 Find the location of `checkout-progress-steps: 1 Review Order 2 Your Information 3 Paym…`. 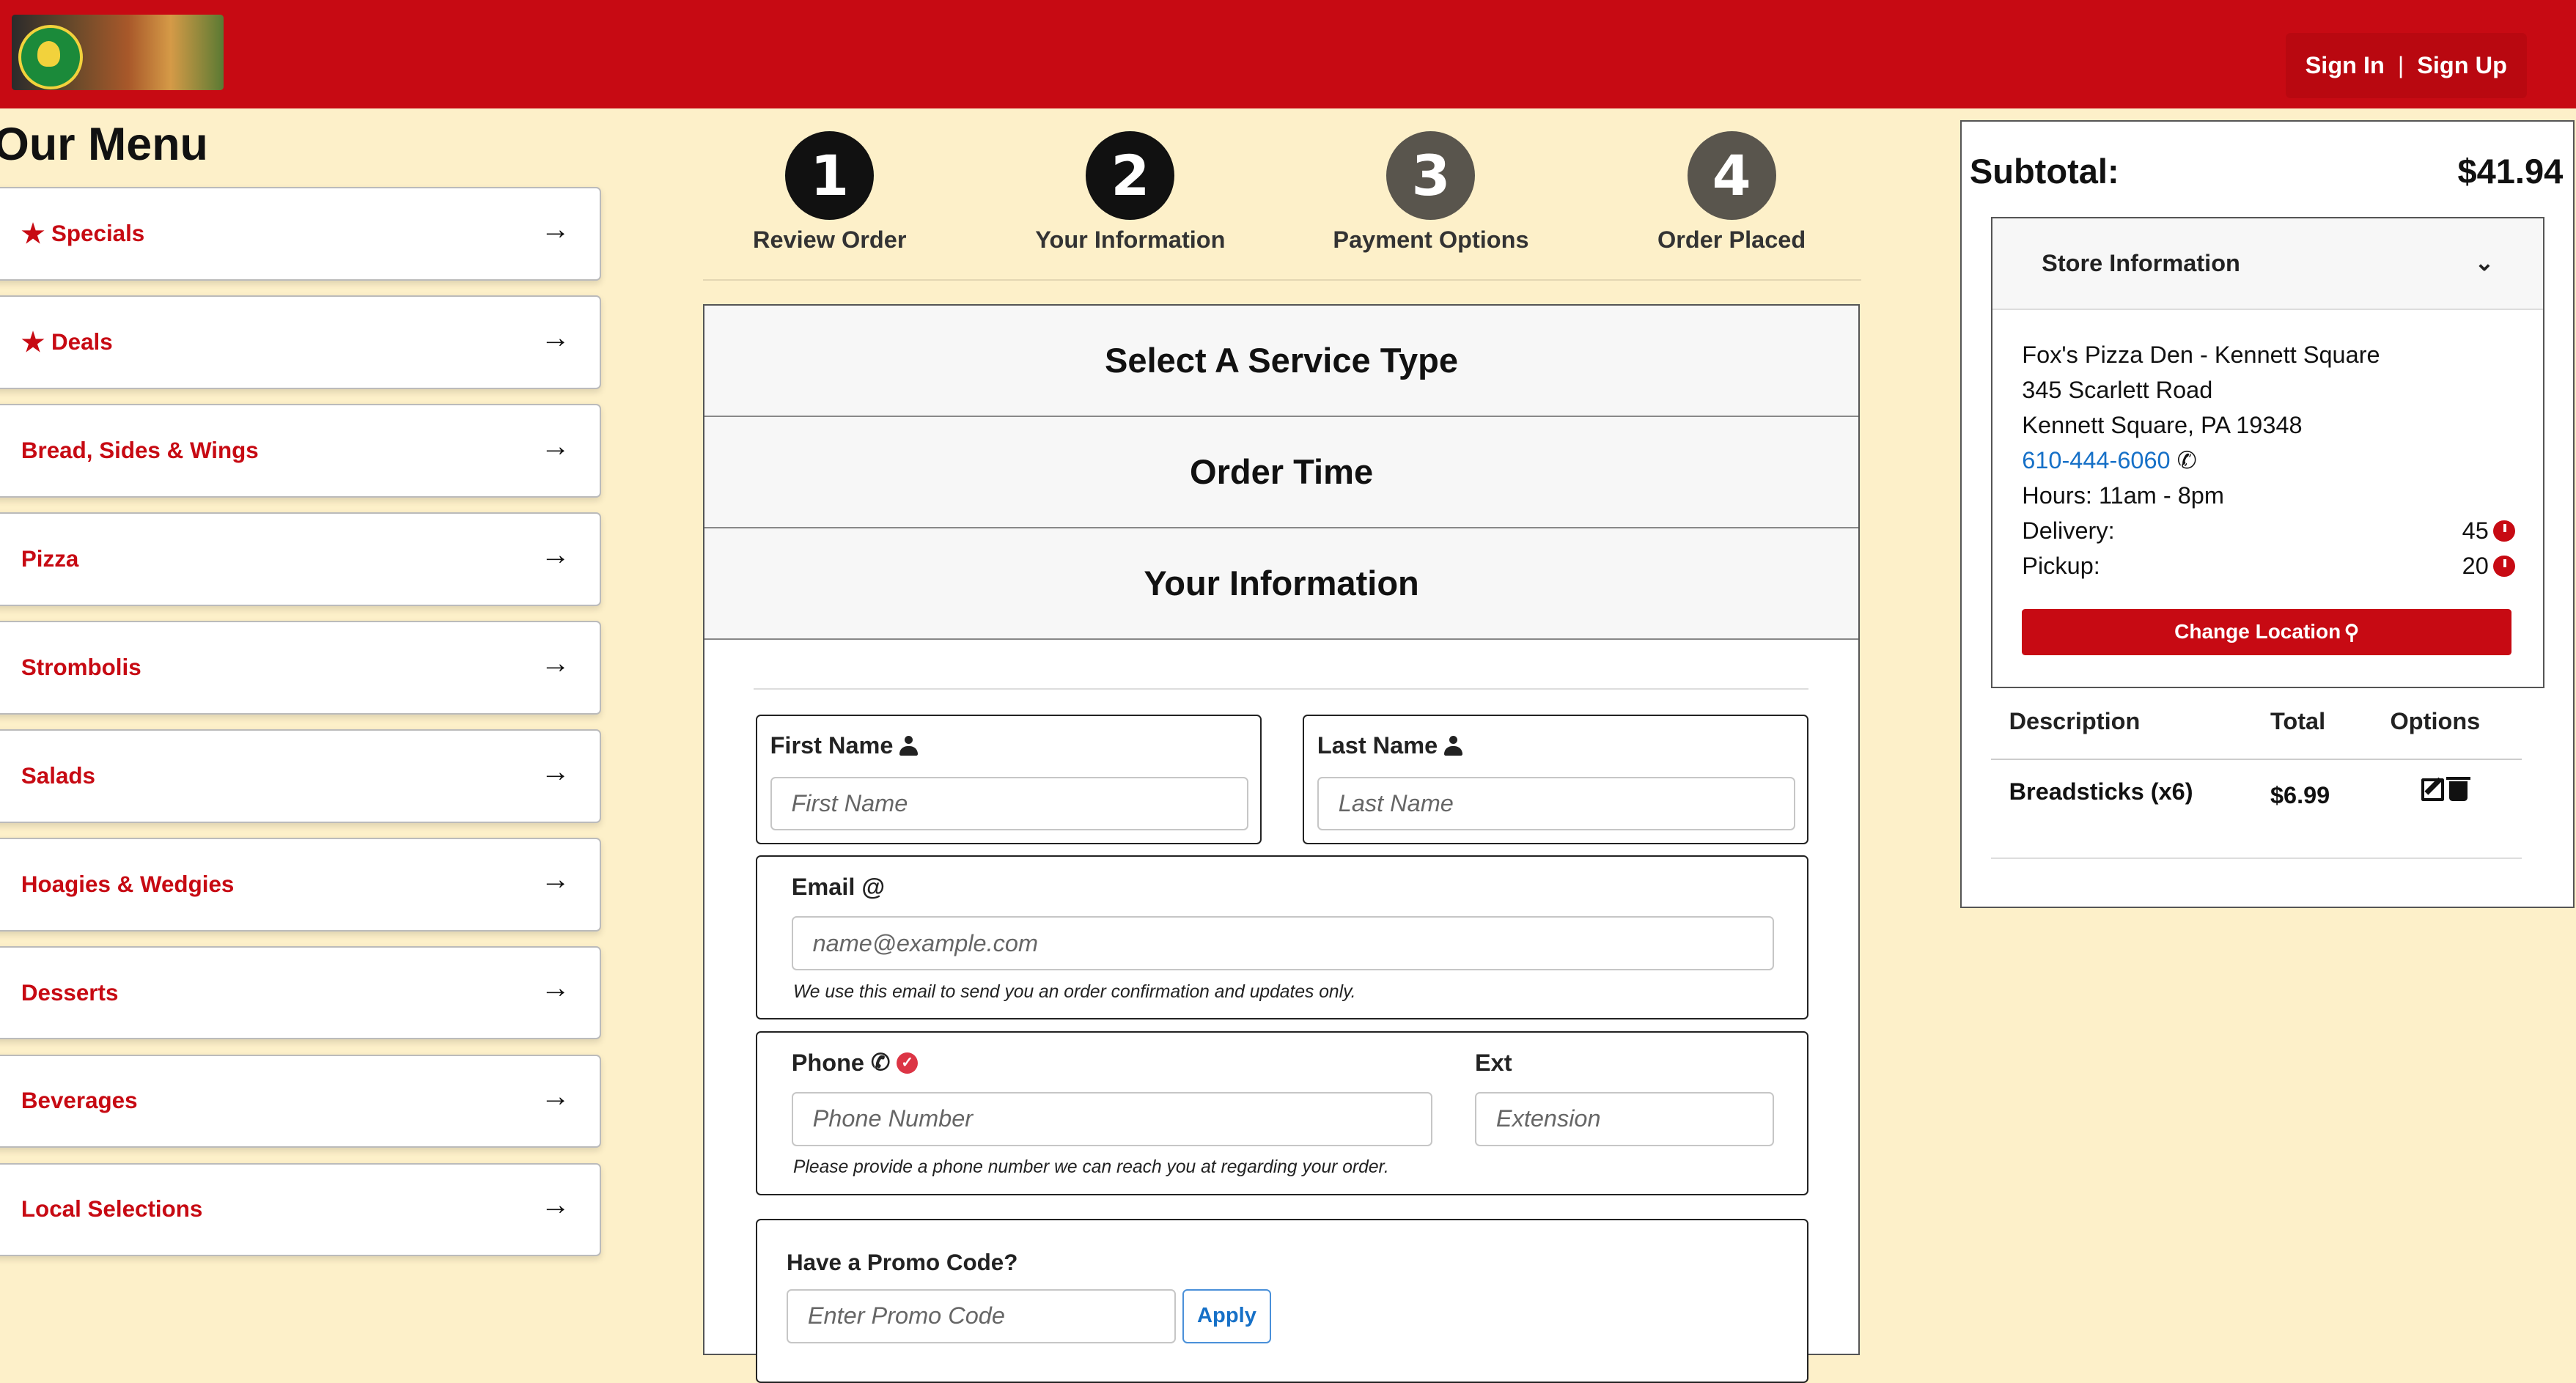

checkout-progress-steps: 1 Review Order 2 Your Information 3 Paym… is located at coordinates (1282, 206).